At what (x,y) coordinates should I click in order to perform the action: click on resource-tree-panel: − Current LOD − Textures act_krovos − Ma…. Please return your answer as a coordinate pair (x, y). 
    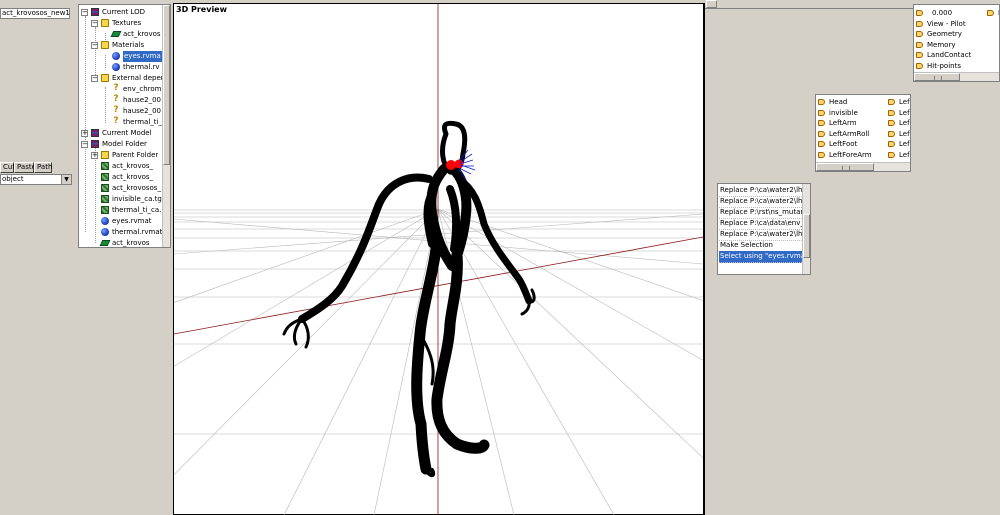
    Looking at the image, I should click on (124, 126).